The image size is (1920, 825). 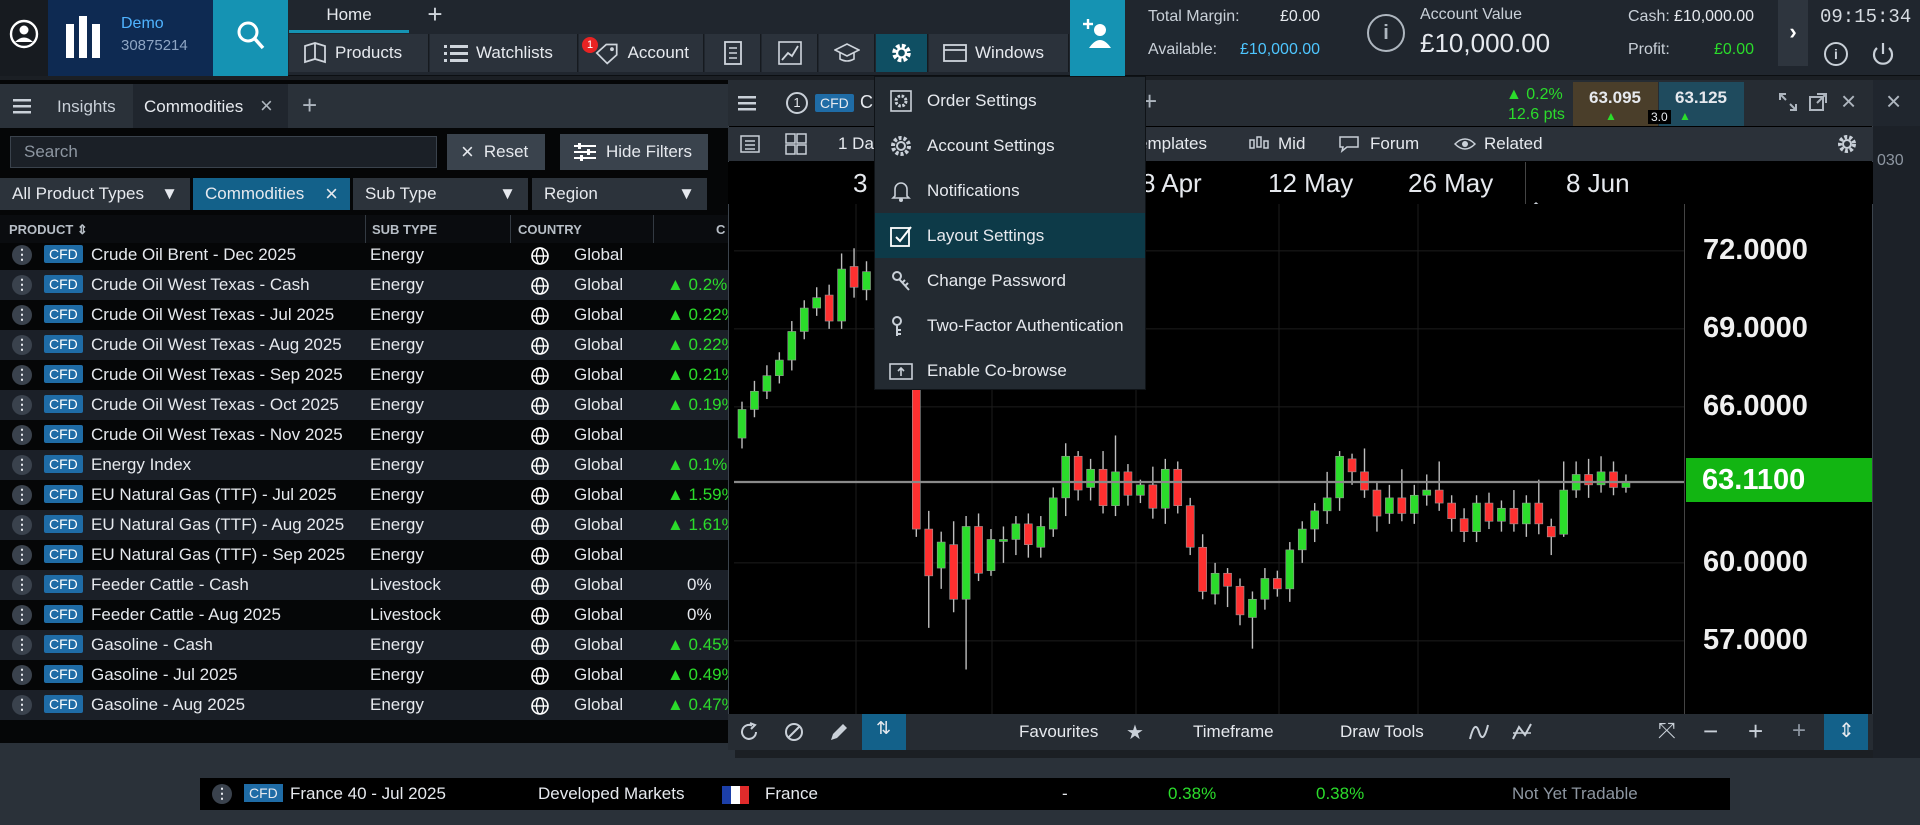 What do you see at coordinates (999, 53) in the screenshot?
I see `windows-button: Windows` at bounding box center [999, 53].